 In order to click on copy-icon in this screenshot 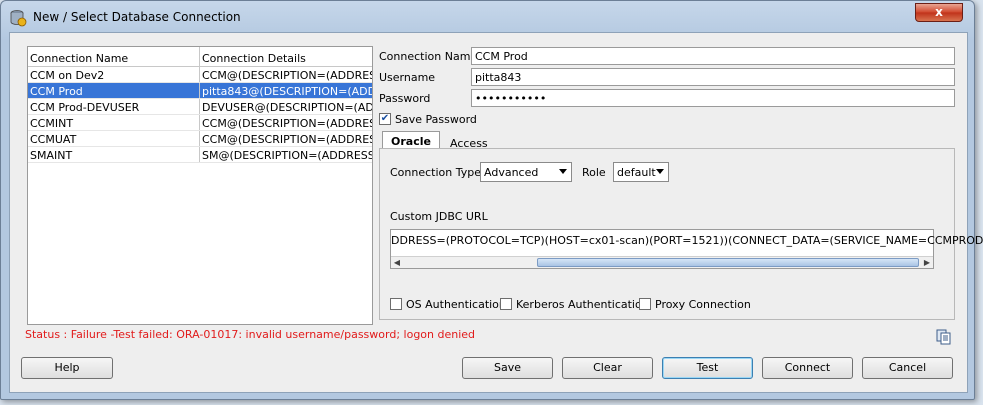, I will do `click(944, 337)`.